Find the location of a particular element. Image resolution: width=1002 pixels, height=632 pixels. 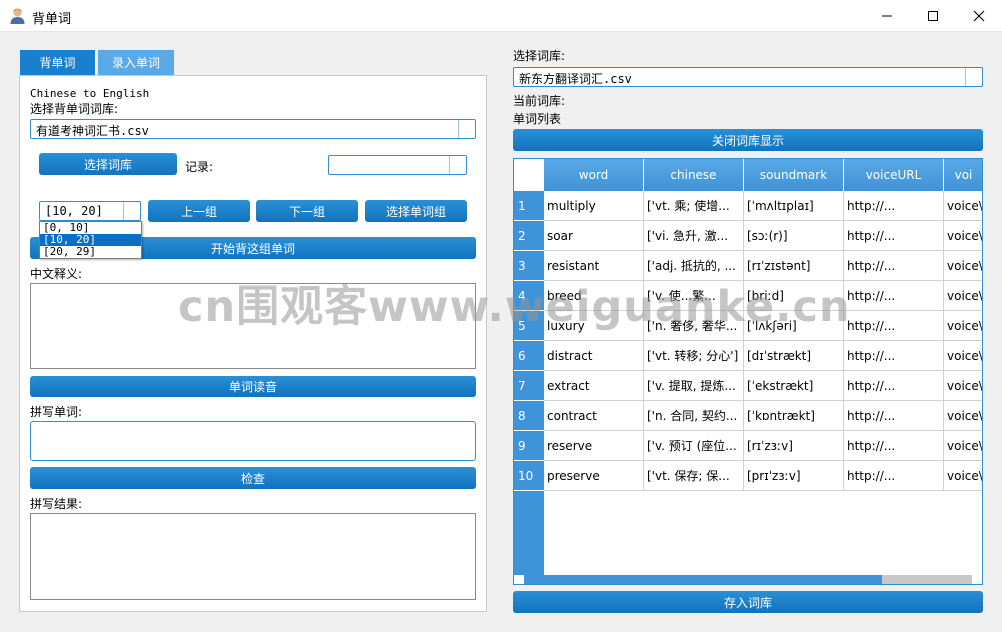

current-lib-label: 当前词库: is located at coordinates (539, 101).